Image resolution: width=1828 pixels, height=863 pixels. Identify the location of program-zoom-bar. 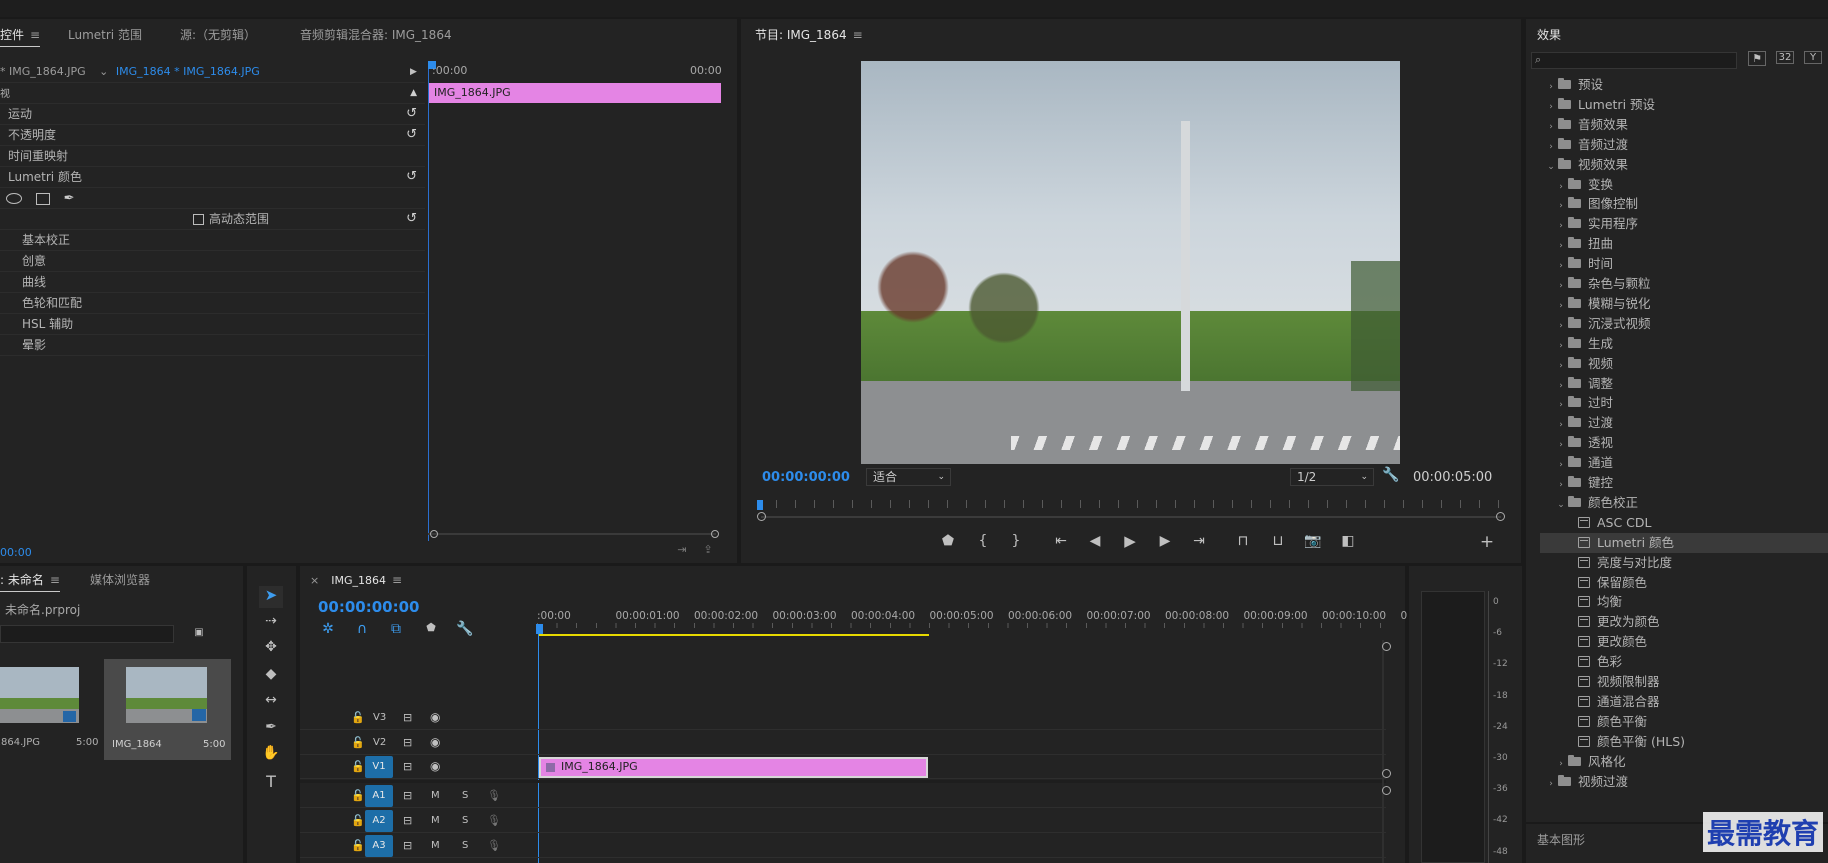
(1131, 517).